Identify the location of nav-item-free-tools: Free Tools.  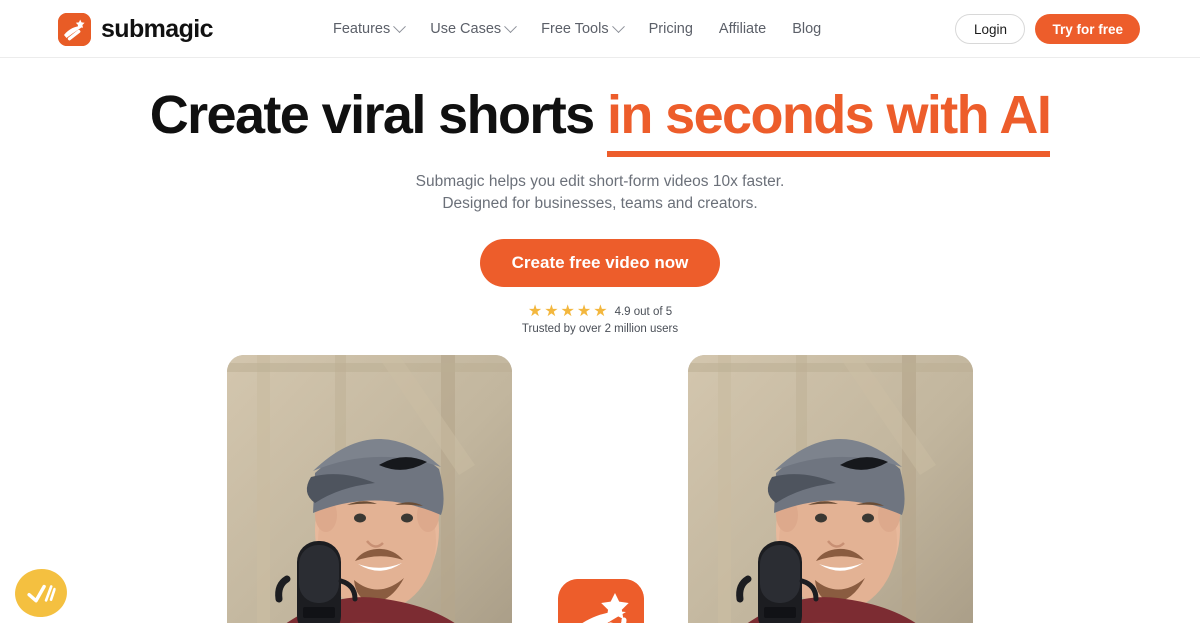
(583, 28).